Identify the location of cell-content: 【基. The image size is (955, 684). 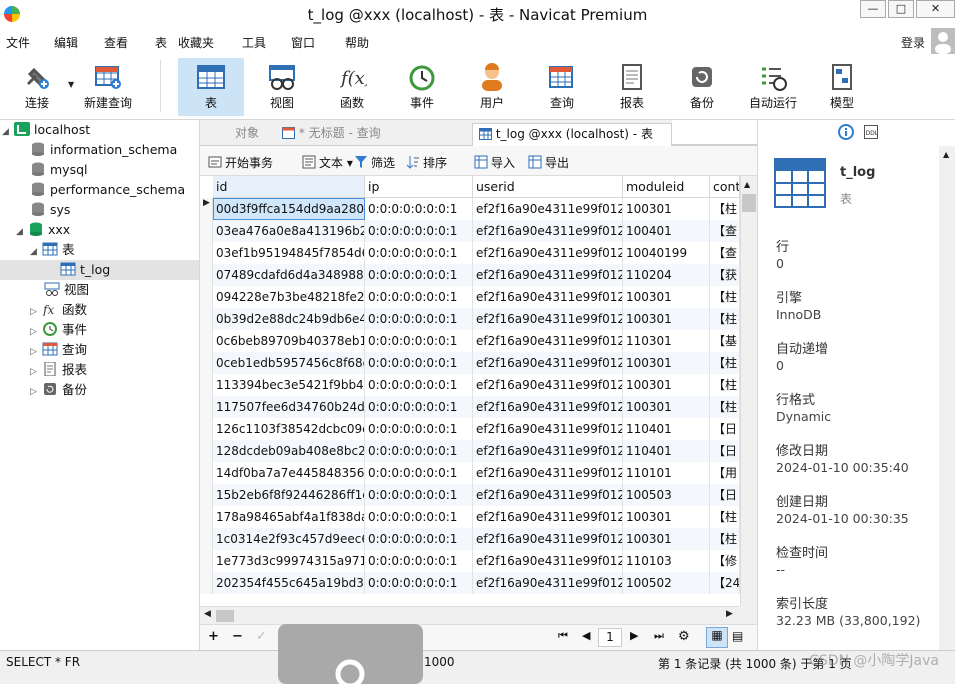
(725, 341).